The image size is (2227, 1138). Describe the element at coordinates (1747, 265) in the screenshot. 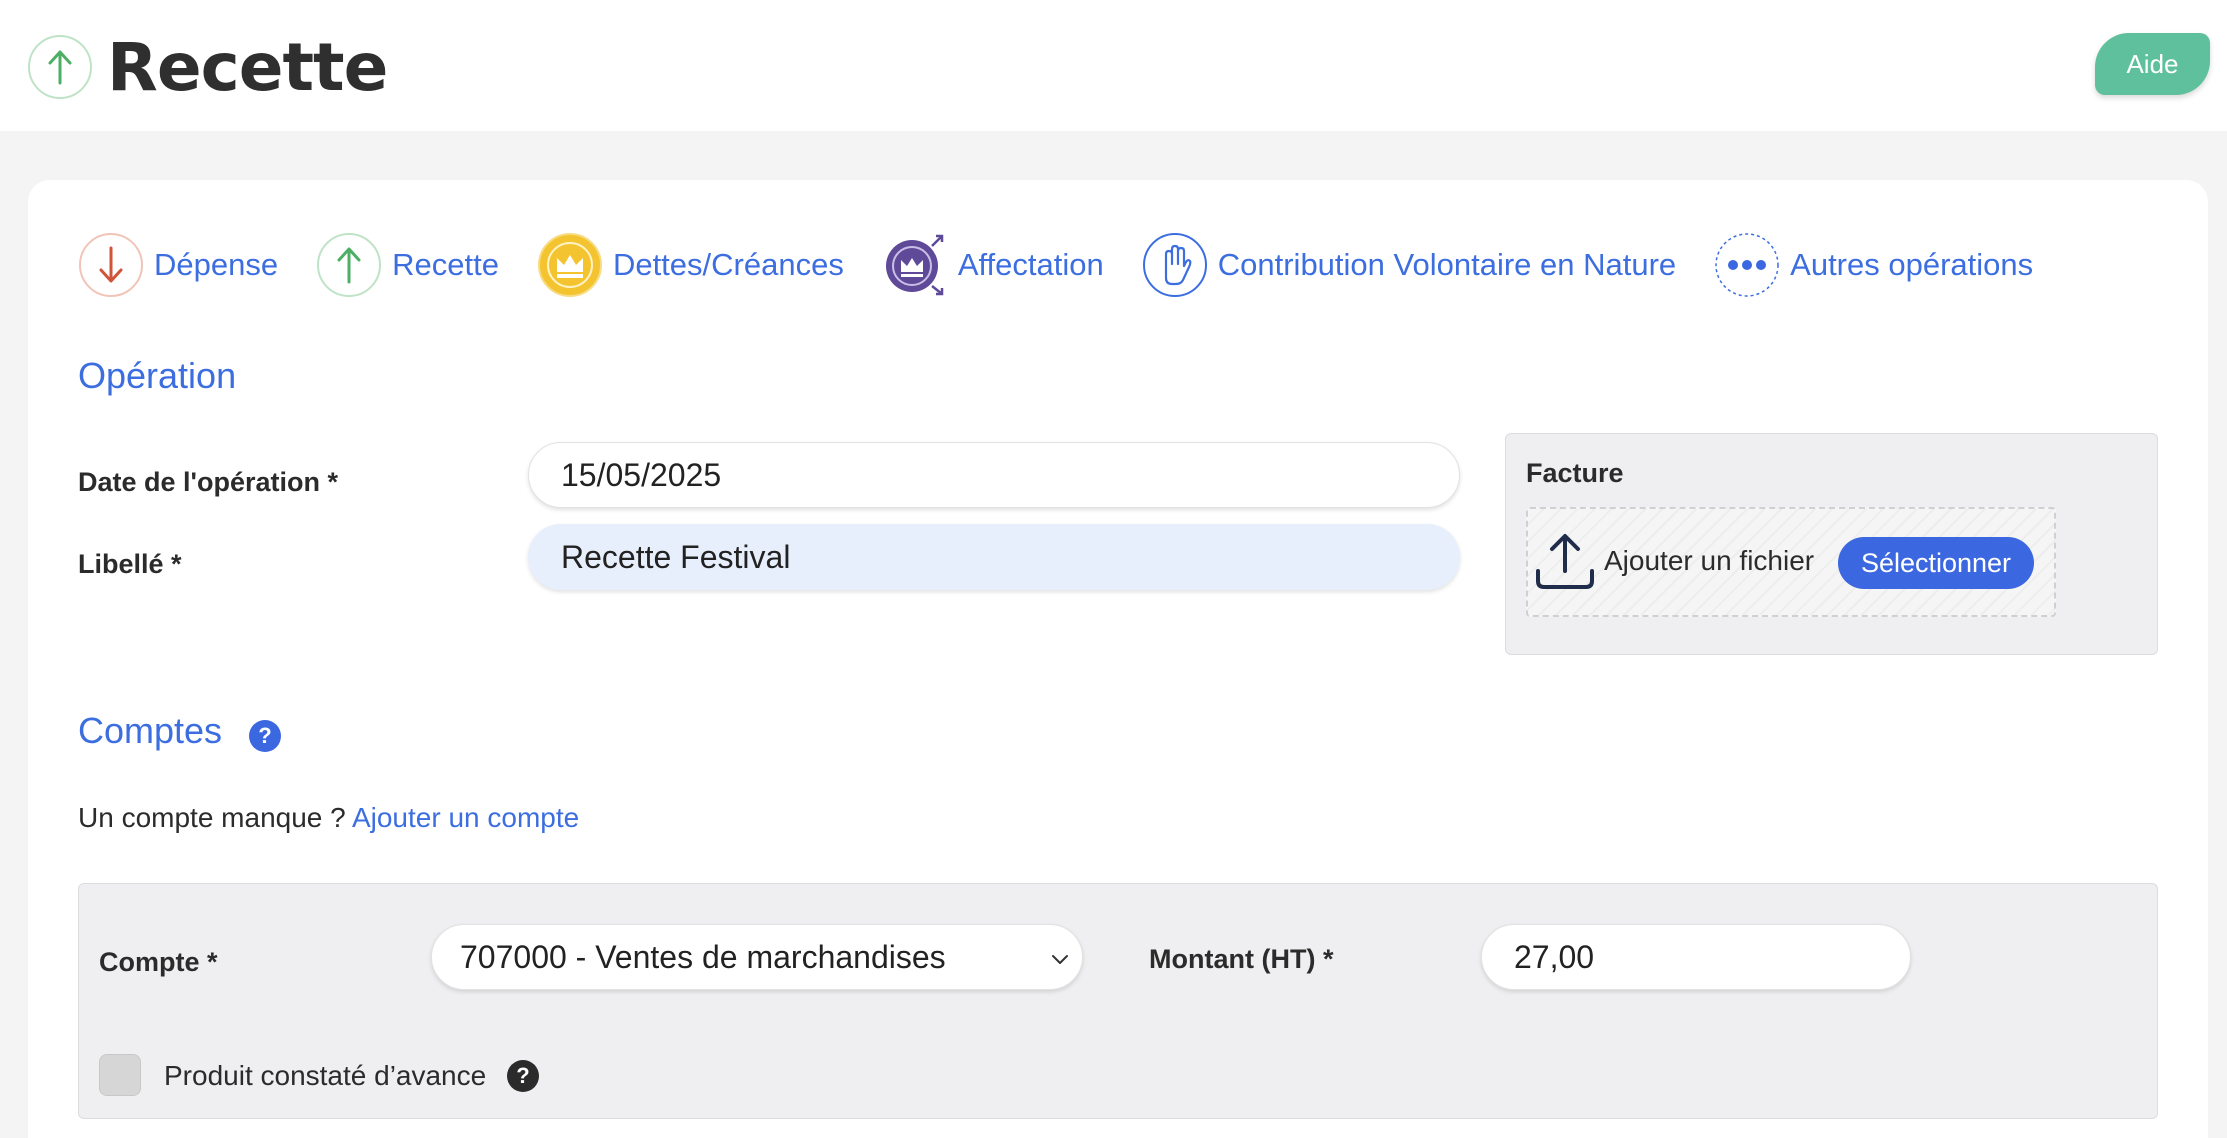

I see `more-dots-icon` at that location.